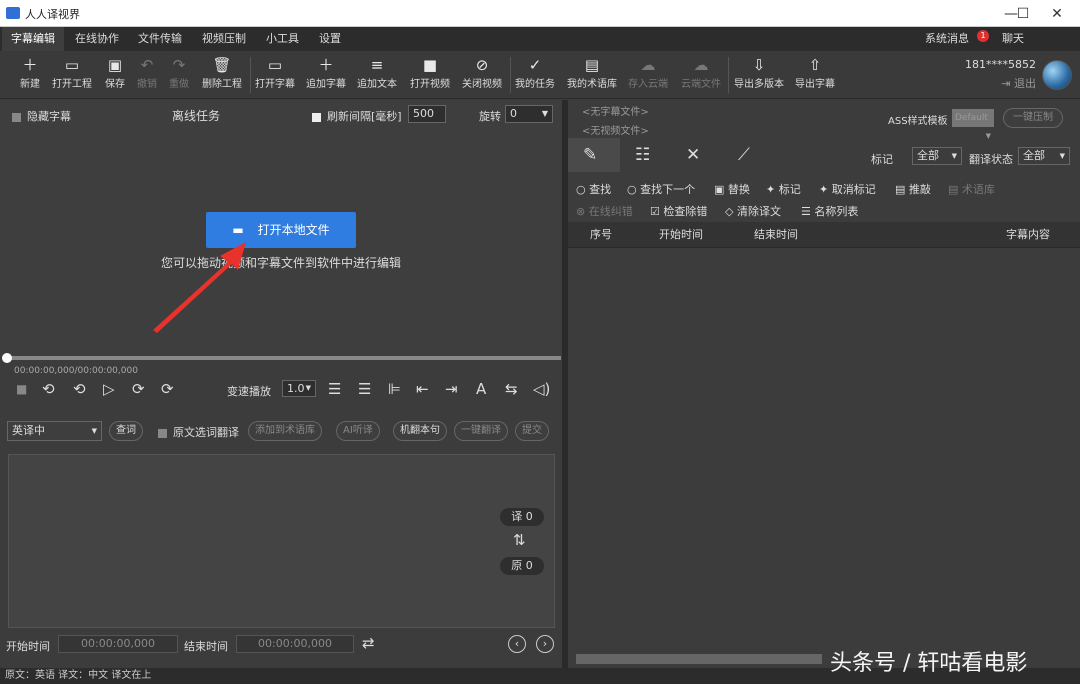 The image size is (1080, 684). I want to click on seek-handle, so click(7, 358).